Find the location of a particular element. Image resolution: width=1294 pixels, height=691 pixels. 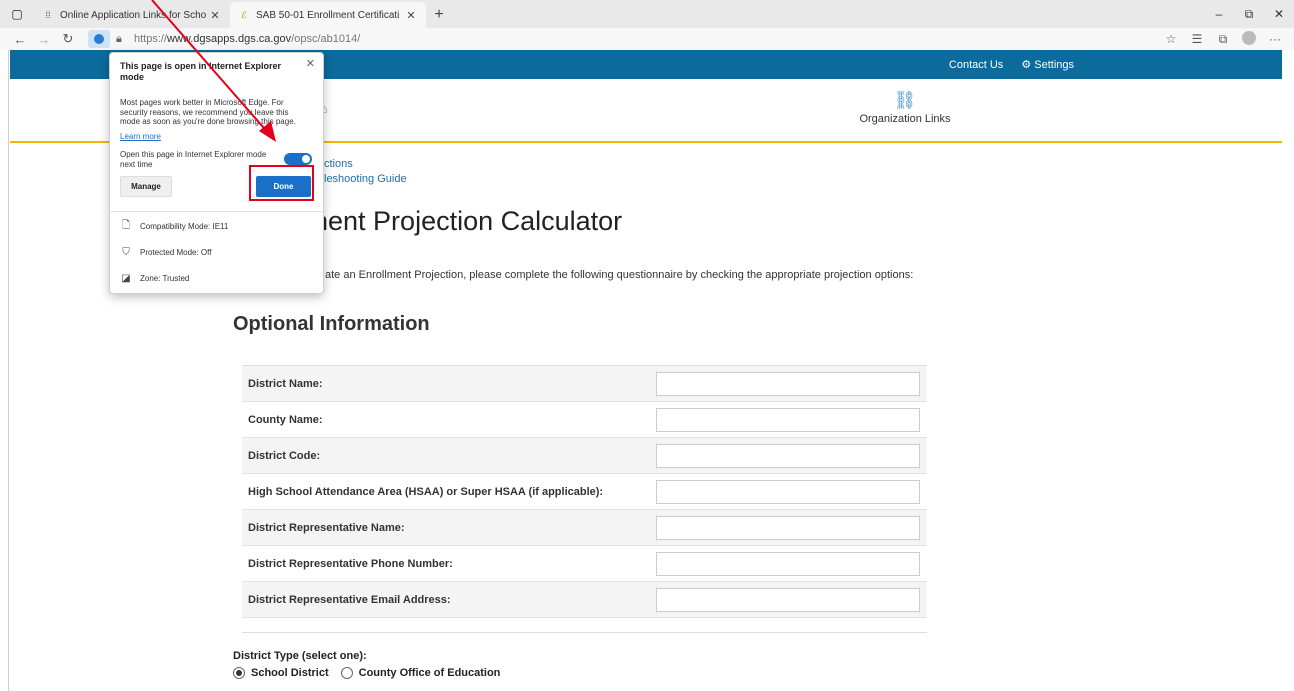

zone-row: ◪ Zone: Trusted is located at coordinates (154, 278).